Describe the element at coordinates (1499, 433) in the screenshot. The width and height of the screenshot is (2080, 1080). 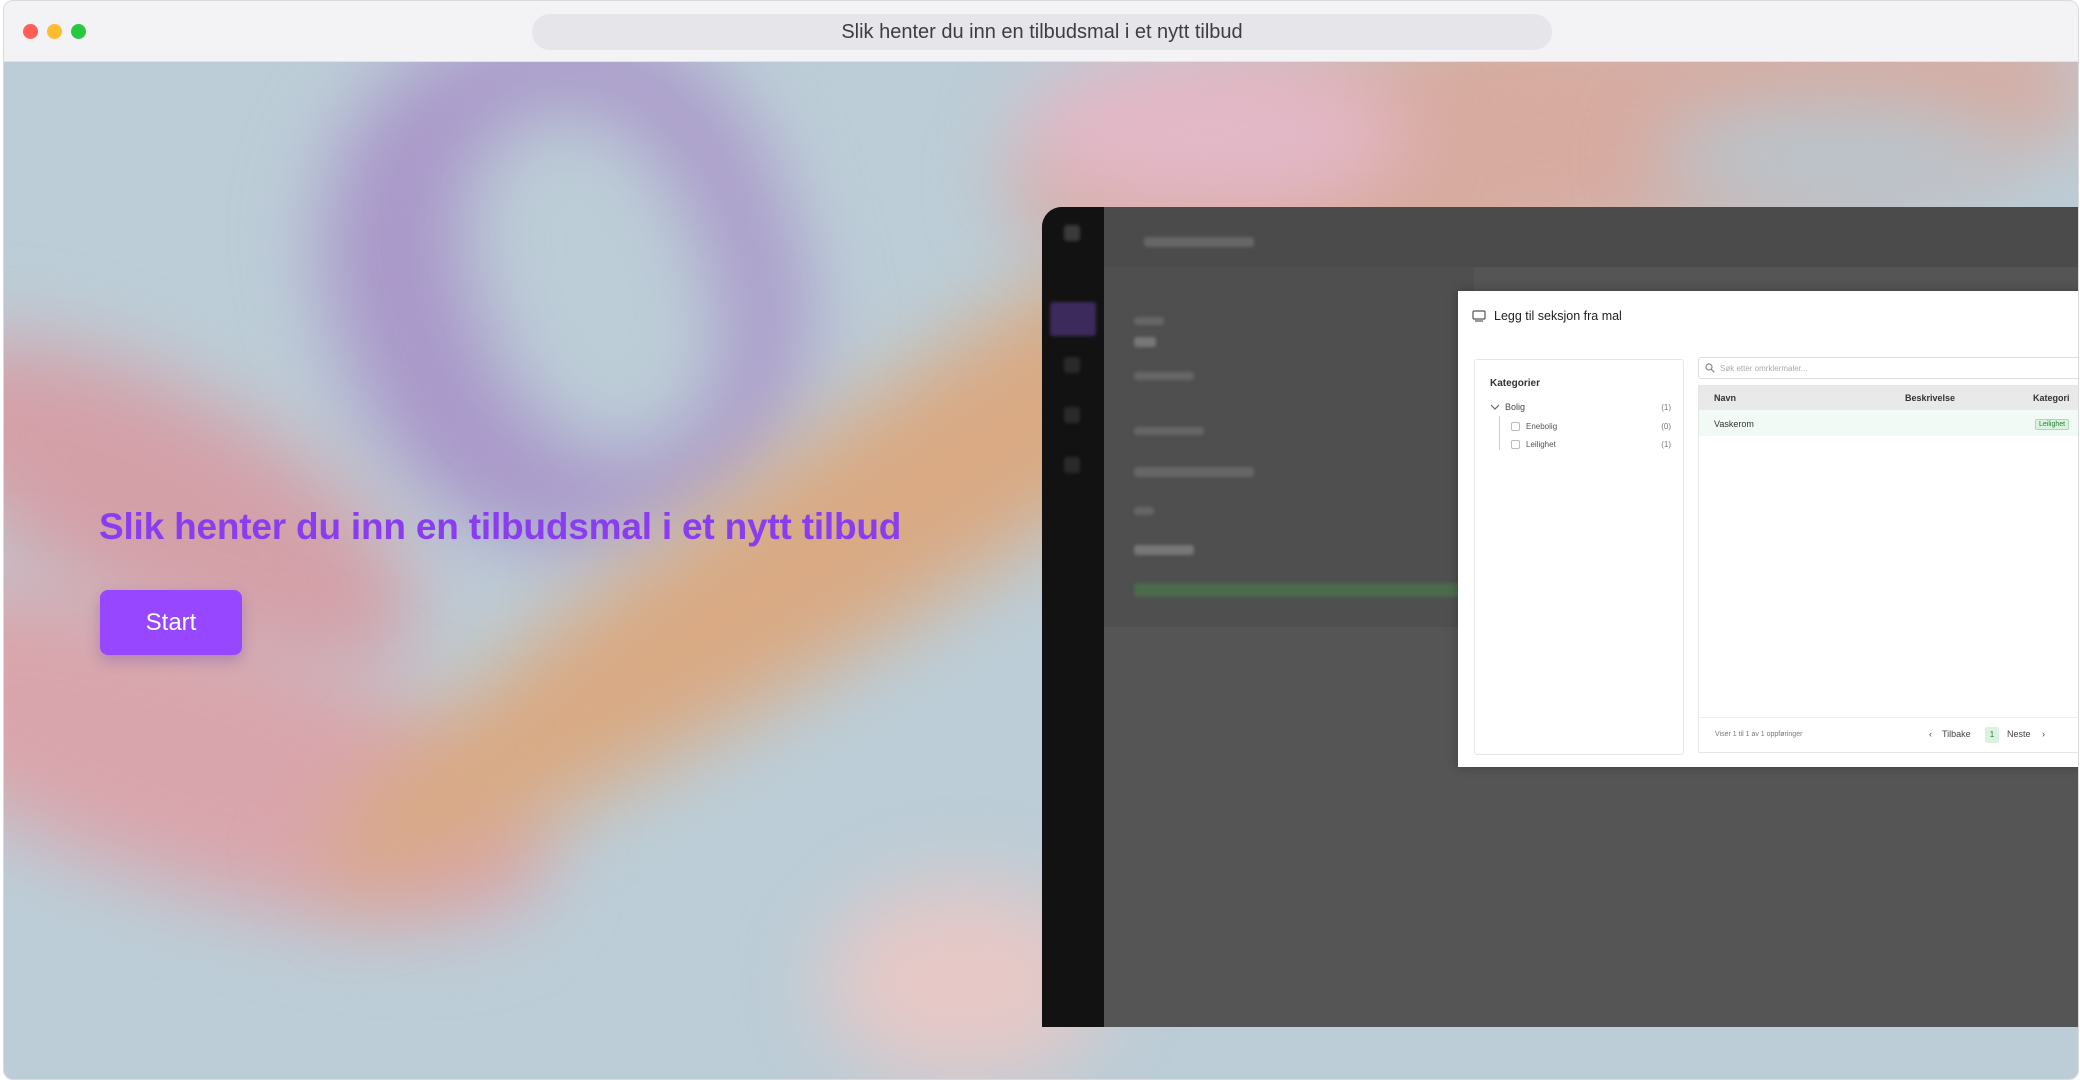
I see `tree-connector` at that location.